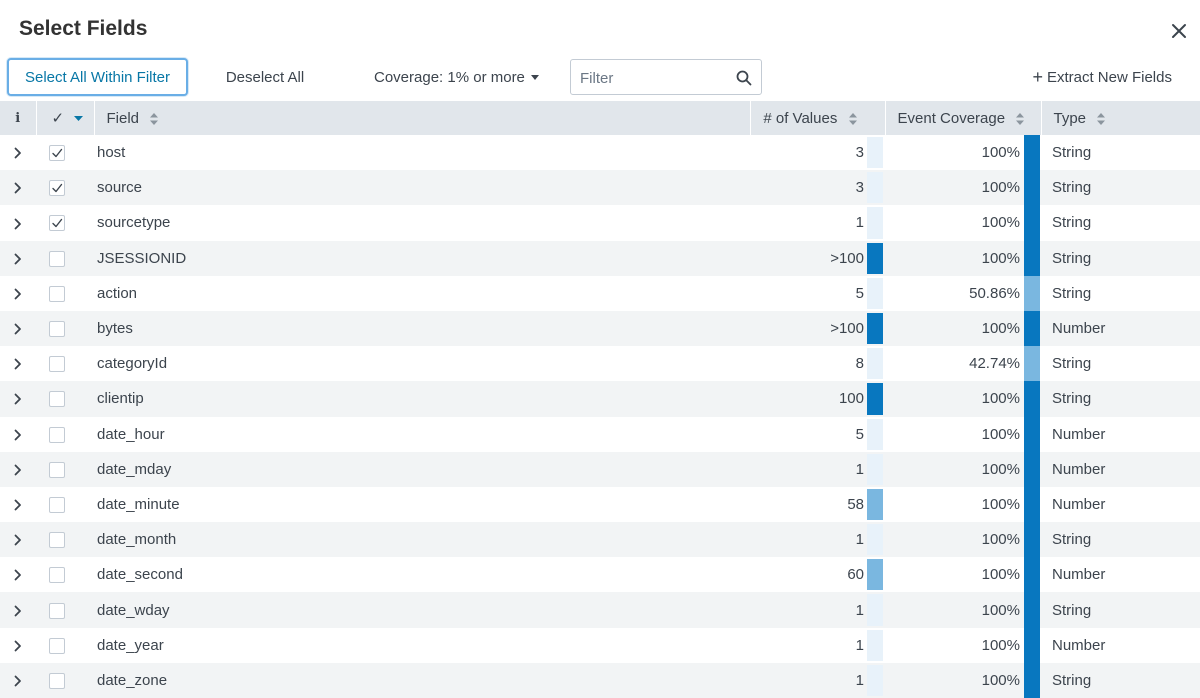 The width and height of the screenshot is (1200, 698). I want to click on plus-icon: +, so click(1037, 77).